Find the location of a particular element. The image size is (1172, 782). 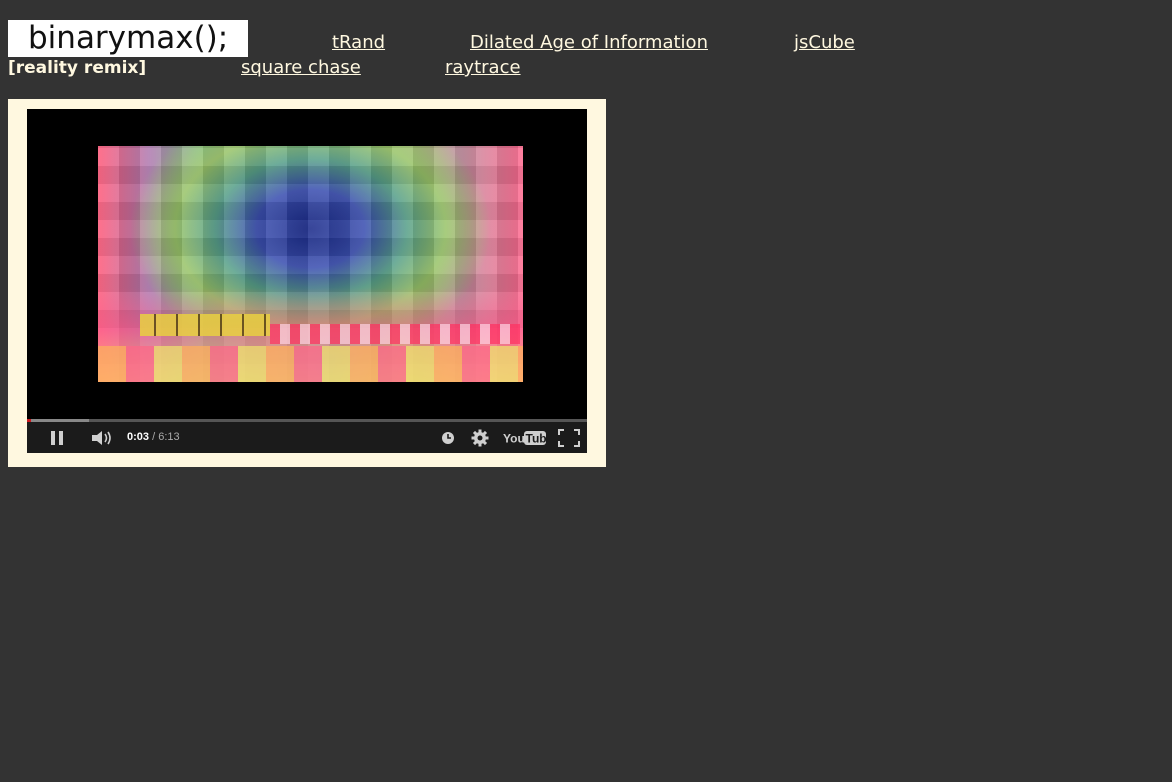

nav-link-dilated-age: Dilated Age of Information is located at coordinates (589, 43).